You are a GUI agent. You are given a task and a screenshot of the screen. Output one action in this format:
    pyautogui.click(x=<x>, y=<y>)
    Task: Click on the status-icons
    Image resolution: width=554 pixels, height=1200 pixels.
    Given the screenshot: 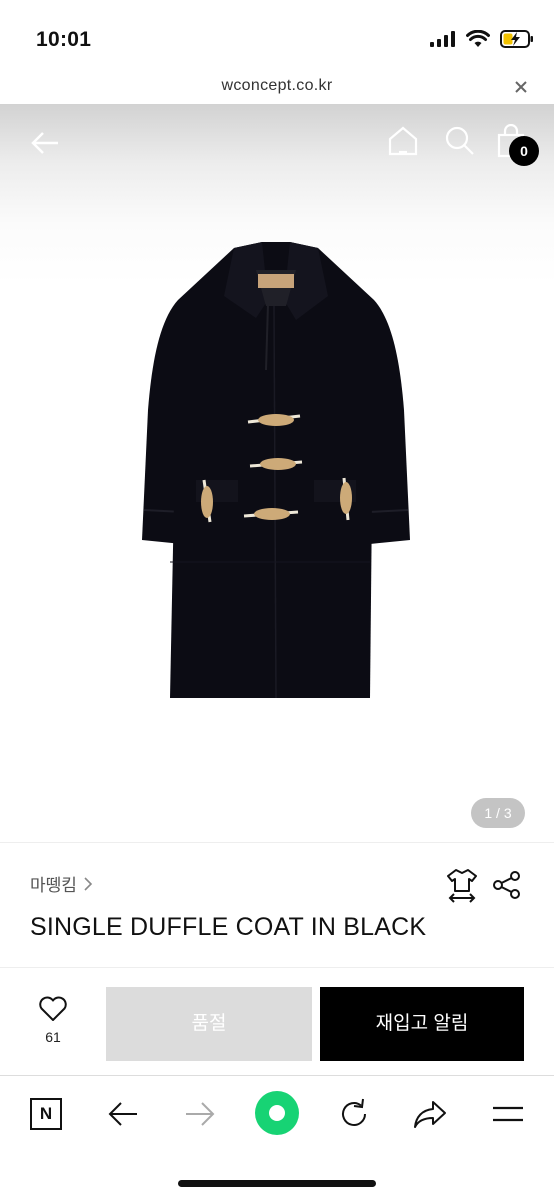 What is the action you would take?
    pyautogui.click(x=482, y=39)
    